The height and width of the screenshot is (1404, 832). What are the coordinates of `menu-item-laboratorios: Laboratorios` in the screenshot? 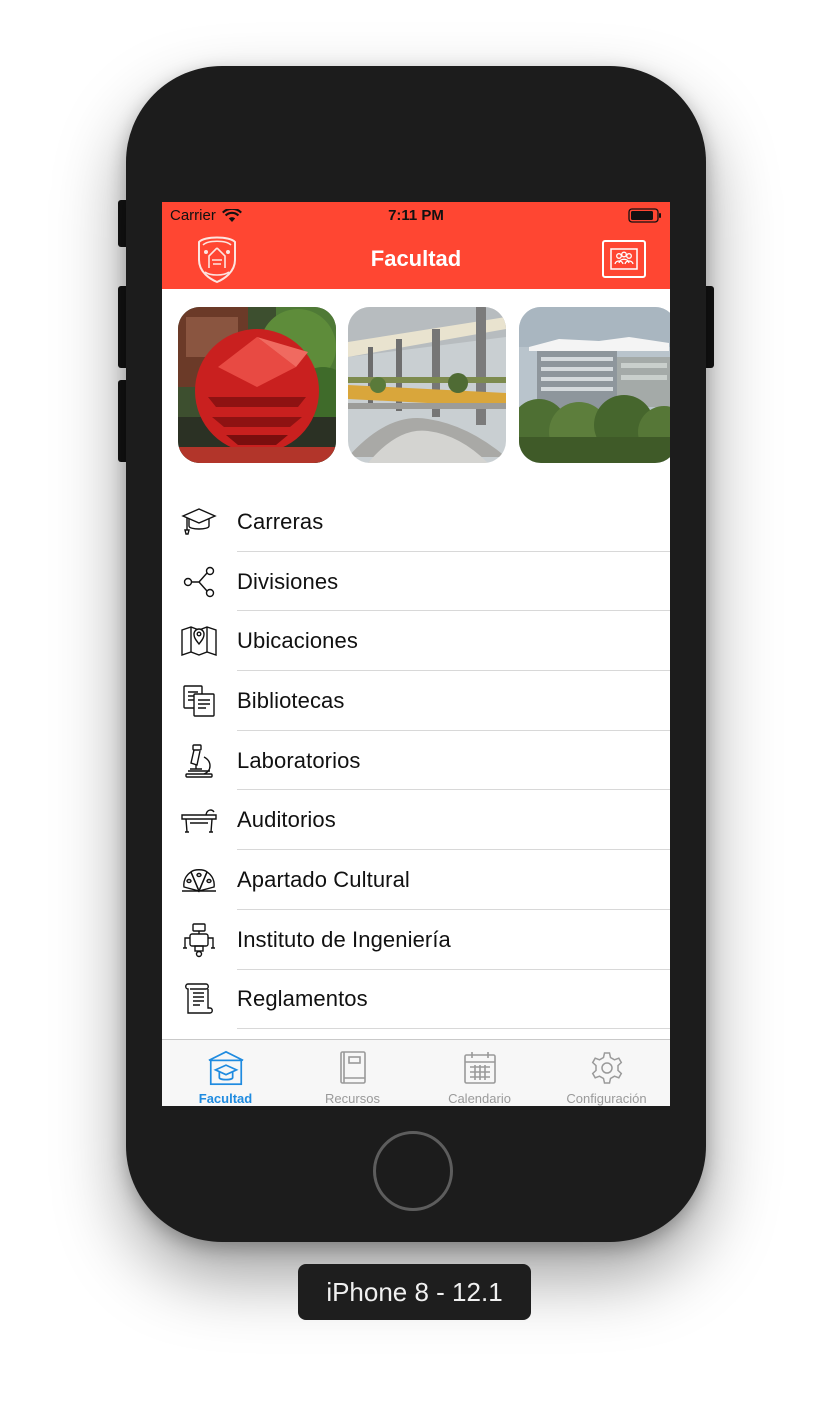 It's located at (416, 761).